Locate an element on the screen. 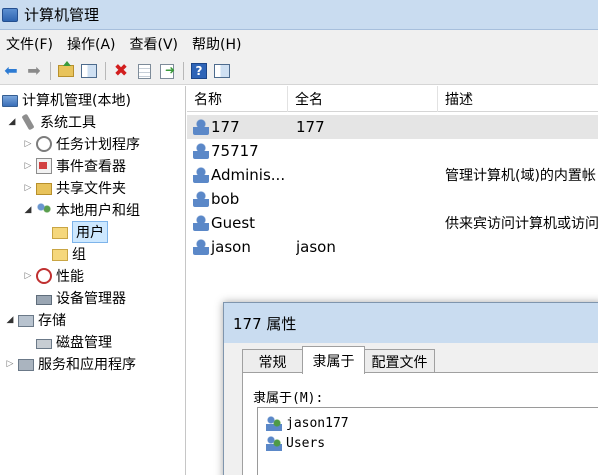 The width and height of the screenshot is (598, 475). menu-action: 操作(A) is located at coordinates (92, 44).